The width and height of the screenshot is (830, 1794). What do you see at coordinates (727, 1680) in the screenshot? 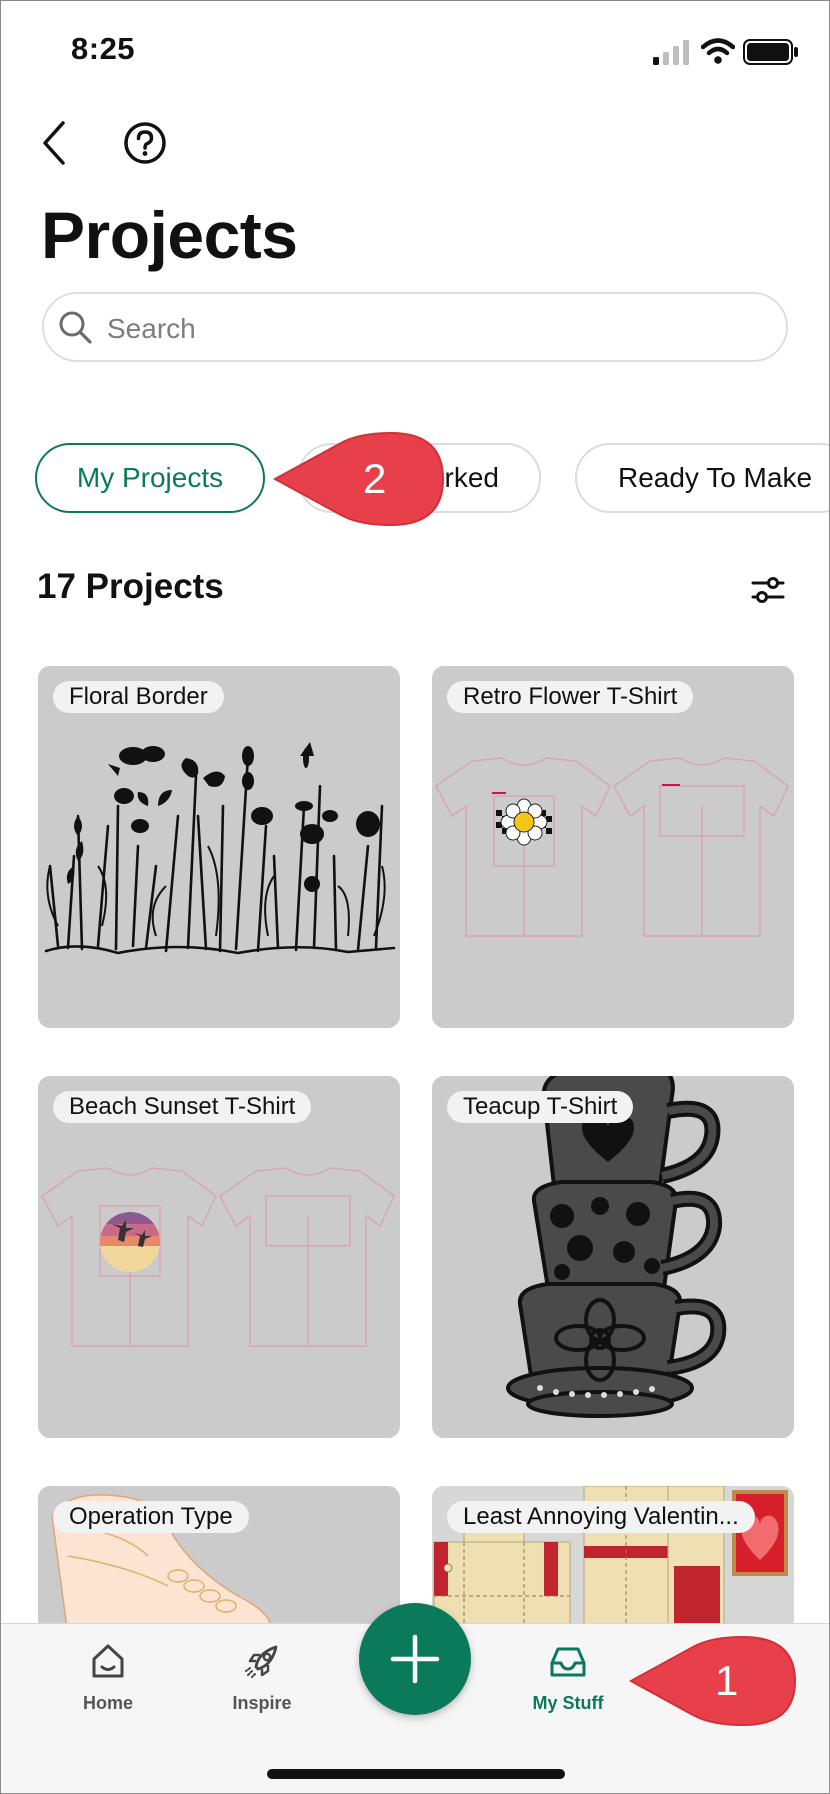
I see `callout-label-1: 1` at bounding box center [727, 1680].